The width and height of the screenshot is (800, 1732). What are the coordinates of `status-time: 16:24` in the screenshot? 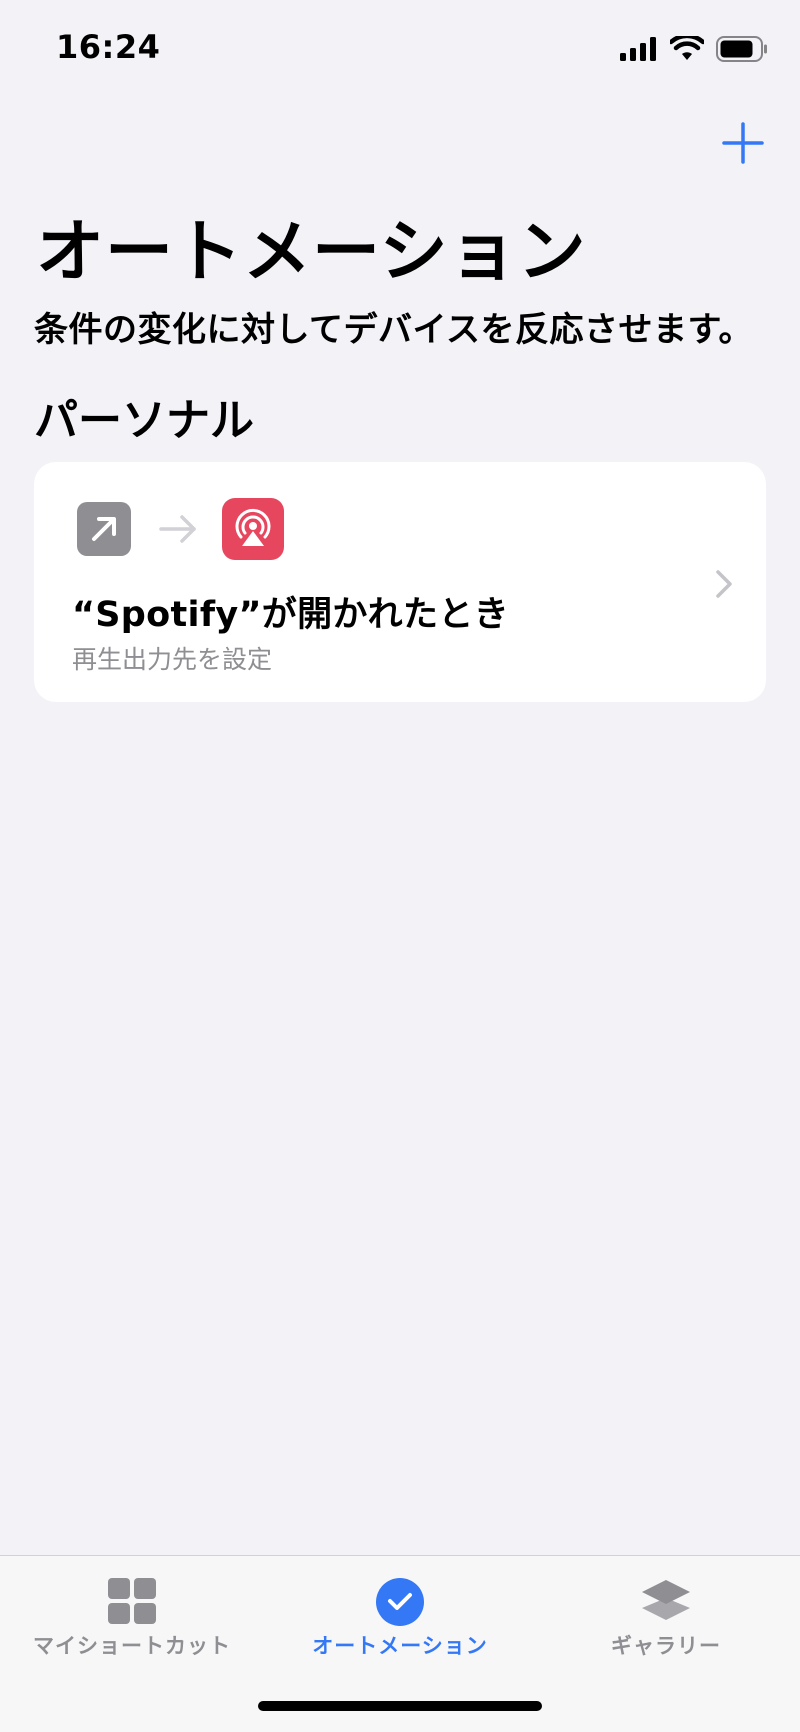 It's located at (108, 47).